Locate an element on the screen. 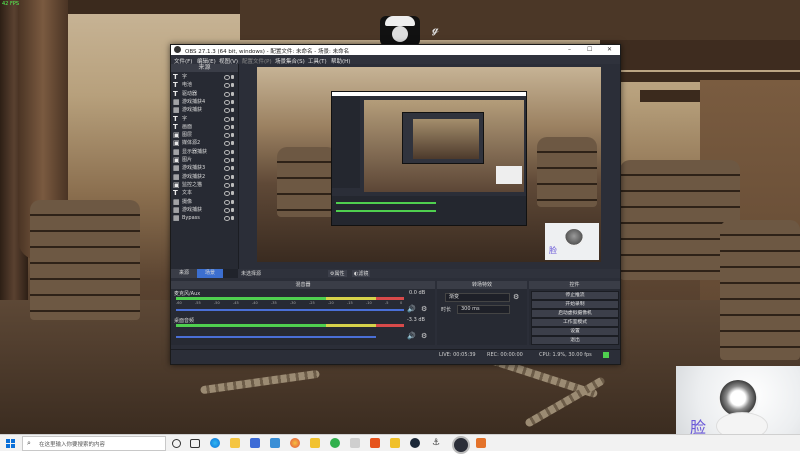 This screenshot has width=800, height=454. task-view-icon is located at coordinates (195, 443).